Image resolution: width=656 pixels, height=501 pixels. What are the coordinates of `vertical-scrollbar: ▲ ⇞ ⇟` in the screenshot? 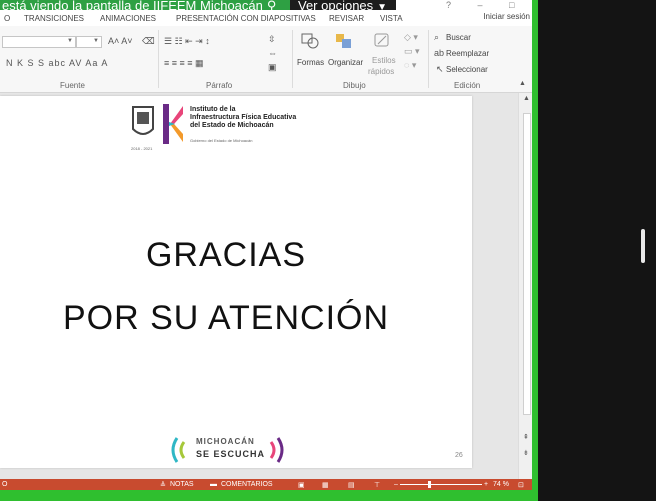 It's located at (525, 286).